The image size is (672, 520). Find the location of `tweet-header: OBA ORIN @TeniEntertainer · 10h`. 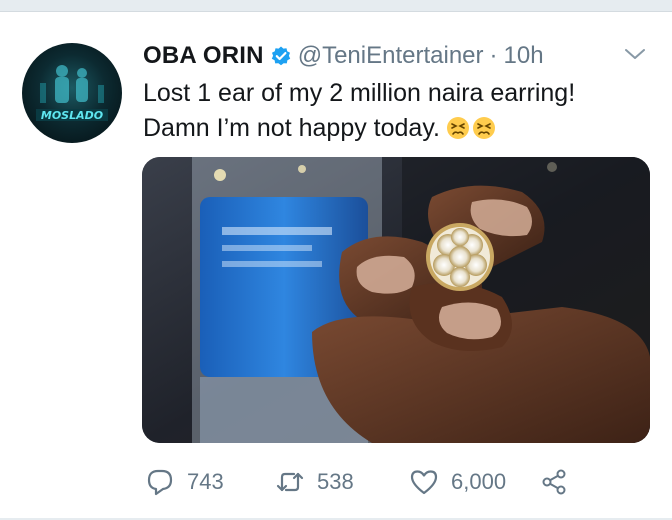

tweet-header: OBA ORIN @TeniEntertainer · 10h is located at coordinates (343, 56).